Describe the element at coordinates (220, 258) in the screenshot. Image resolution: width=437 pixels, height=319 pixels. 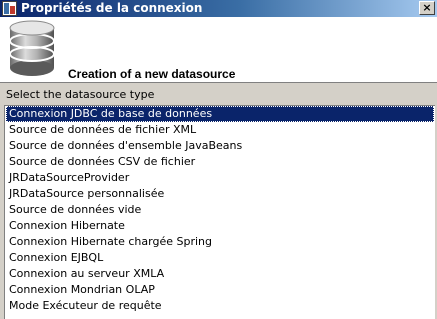
I see `list-item: Connexion EJBQL` at that location.